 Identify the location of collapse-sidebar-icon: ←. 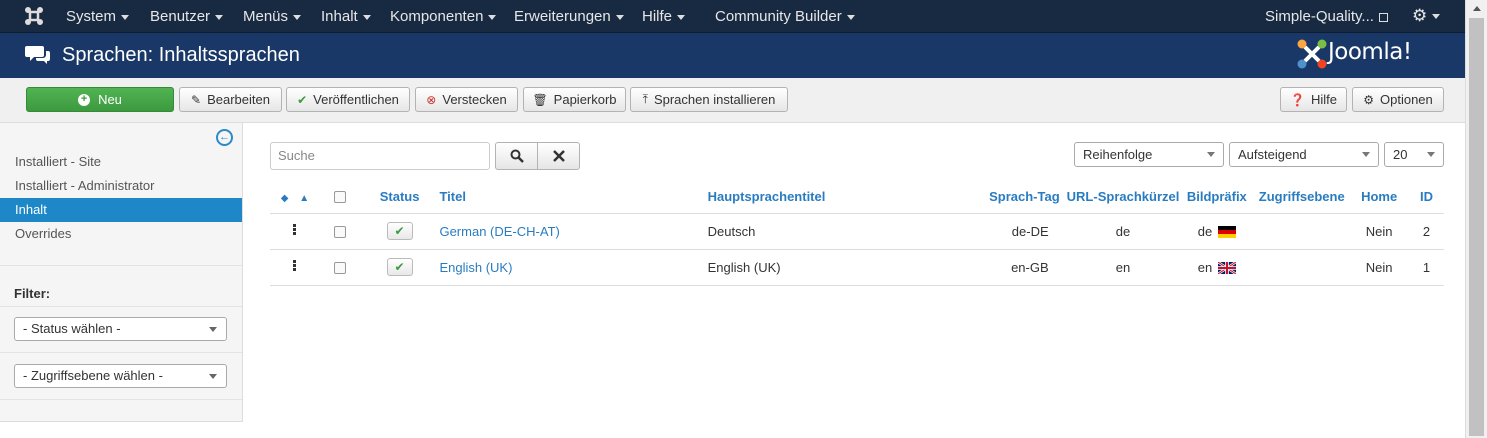
(224, 137).